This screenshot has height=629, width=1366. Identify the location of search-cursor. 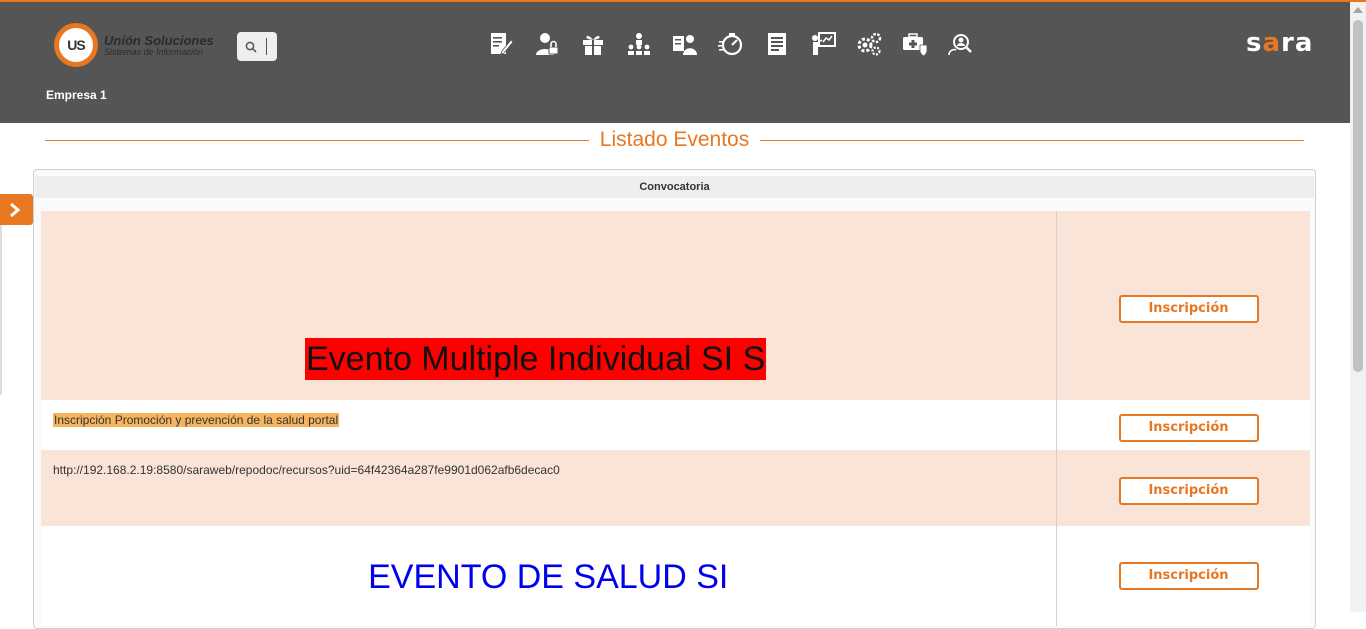
(266, 46).